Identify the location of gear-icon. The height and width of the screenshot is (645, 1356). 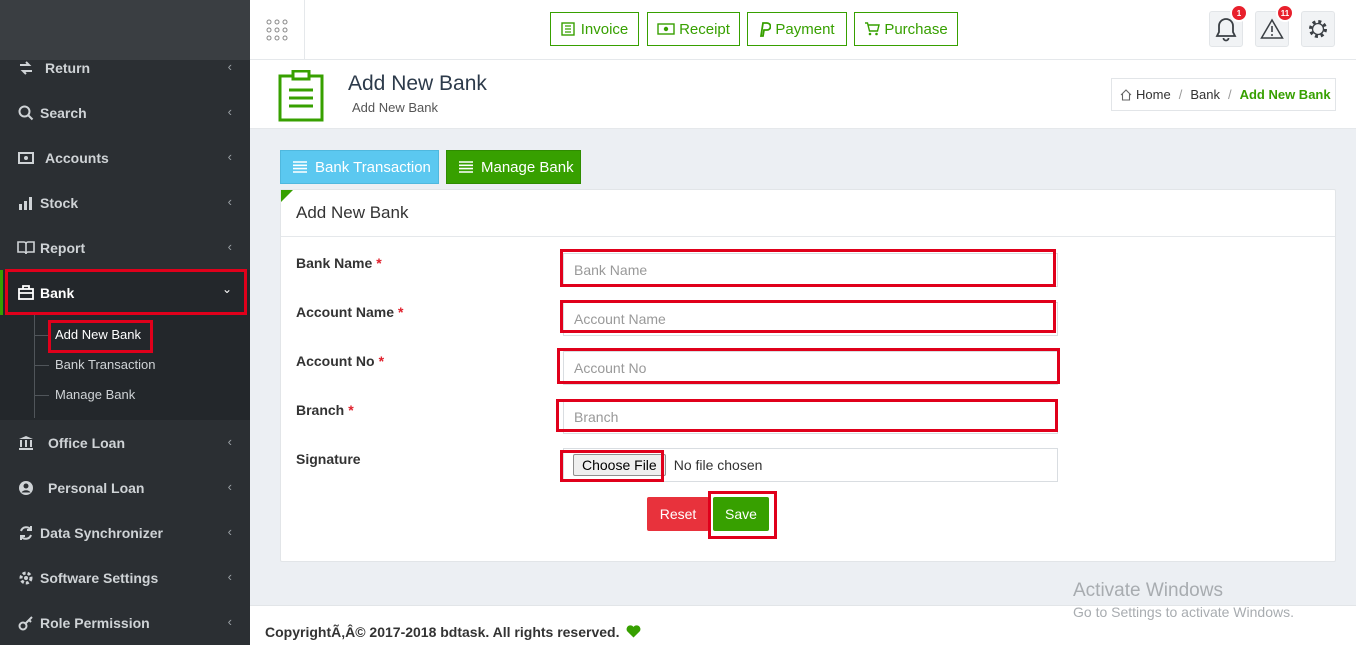
(1318, 29).